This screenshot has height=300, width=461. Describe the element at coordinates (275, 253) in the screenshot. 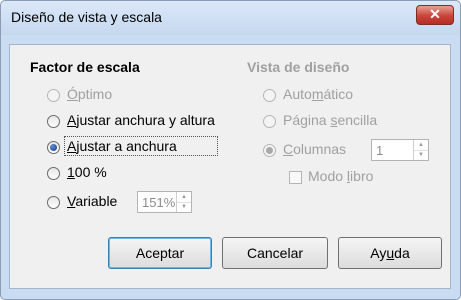

I see `cancel-button: Cancelar` at that location.